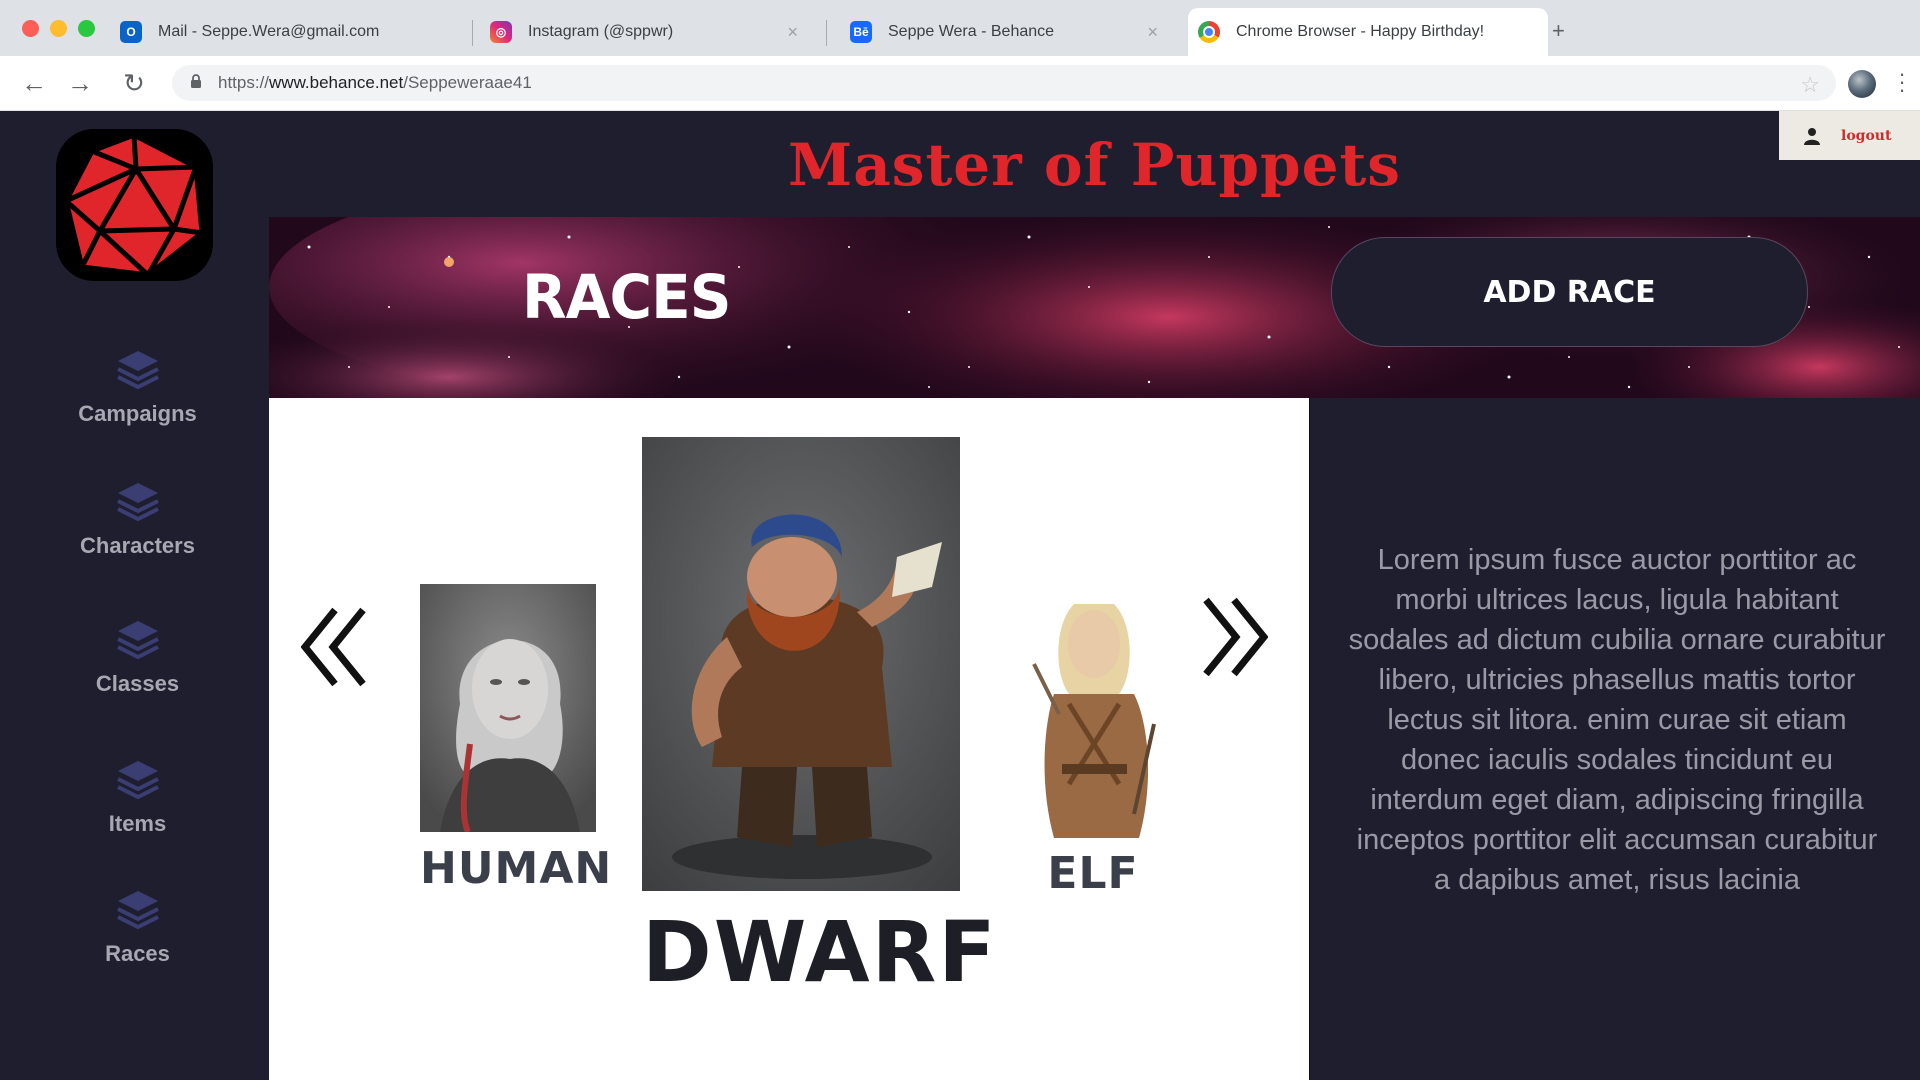 Image resolution: width=1920 pixels, height=1080 pixels. Describe the element at coordinates (244, 82) in the screenshot. I see `url-scheme: https://` at that location.